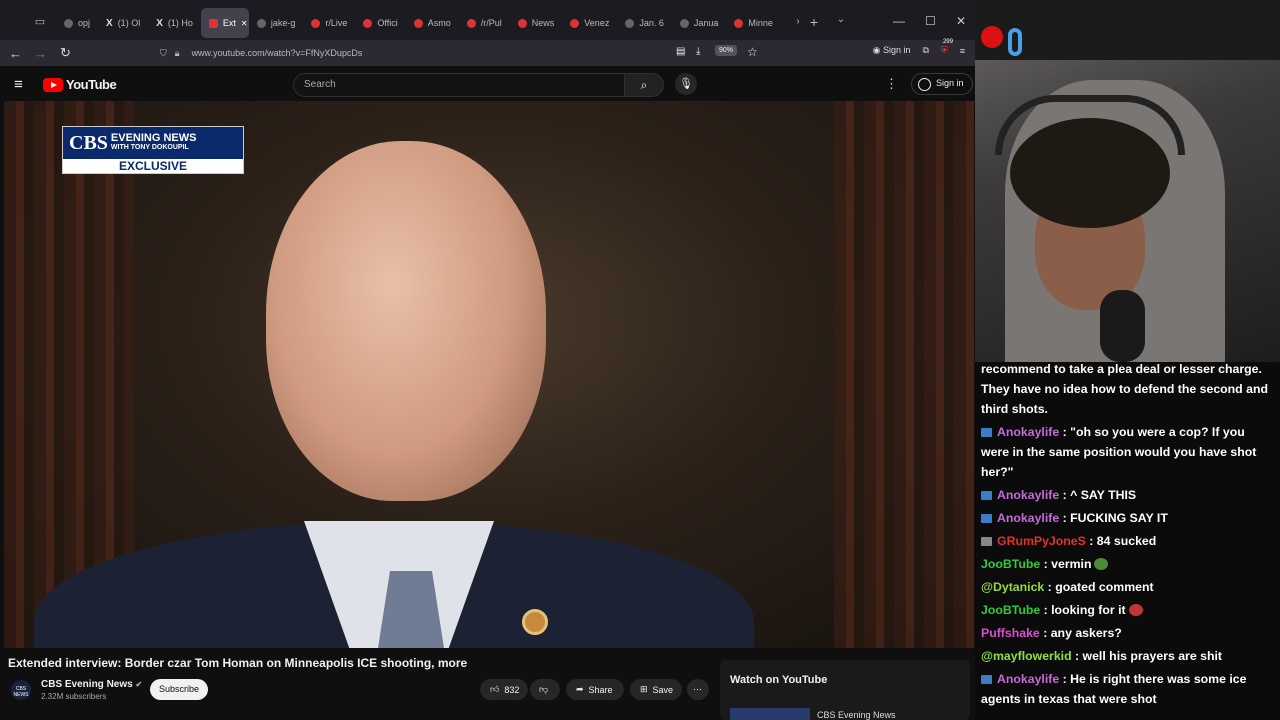 The width and height of the screenshot is (1280, 720). I want to click on shield-icon: ⛉, so click(163, 53).